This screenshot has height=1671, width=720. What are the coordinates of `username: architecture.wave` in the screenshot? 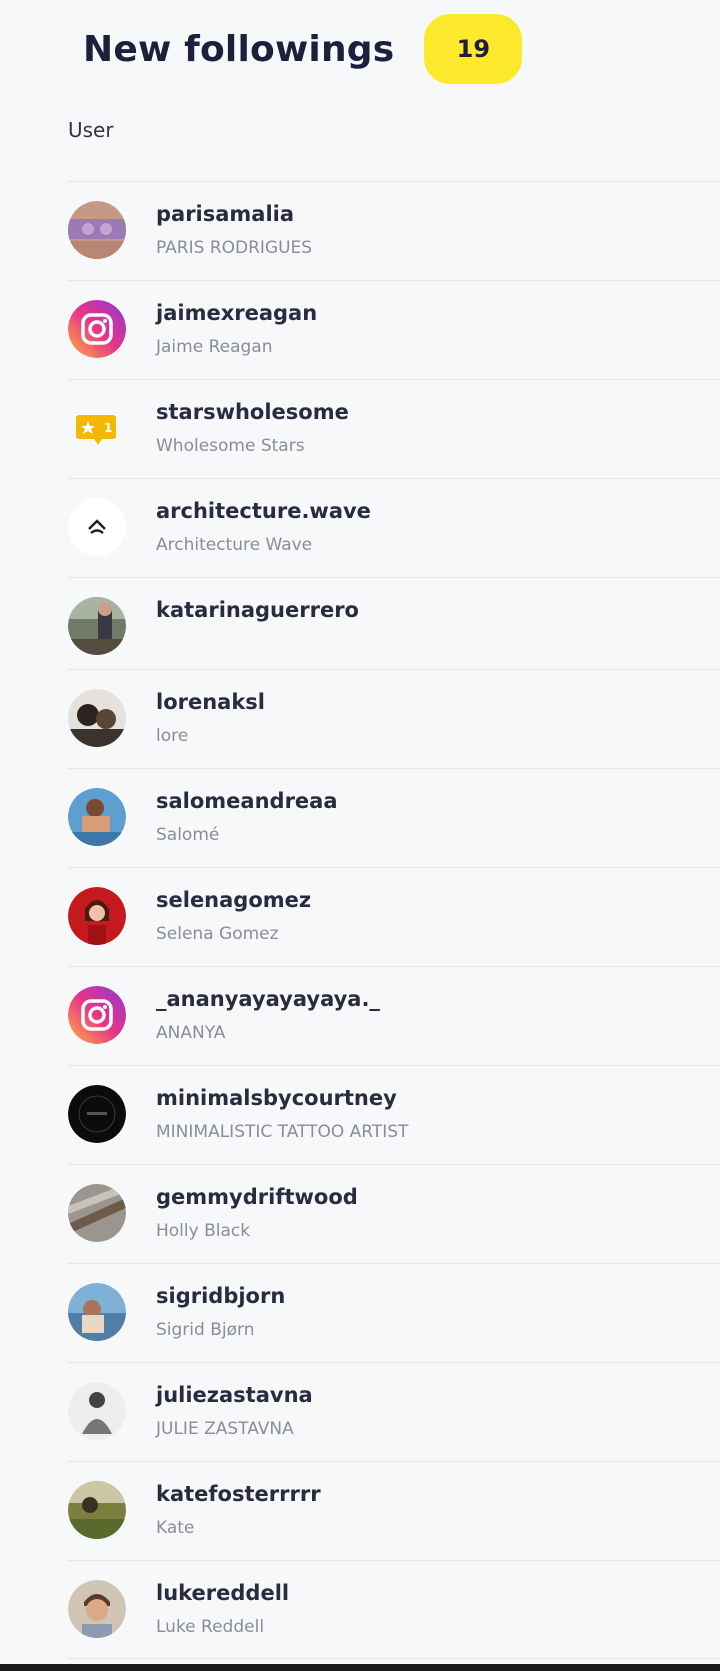 It's located at (263, 511).